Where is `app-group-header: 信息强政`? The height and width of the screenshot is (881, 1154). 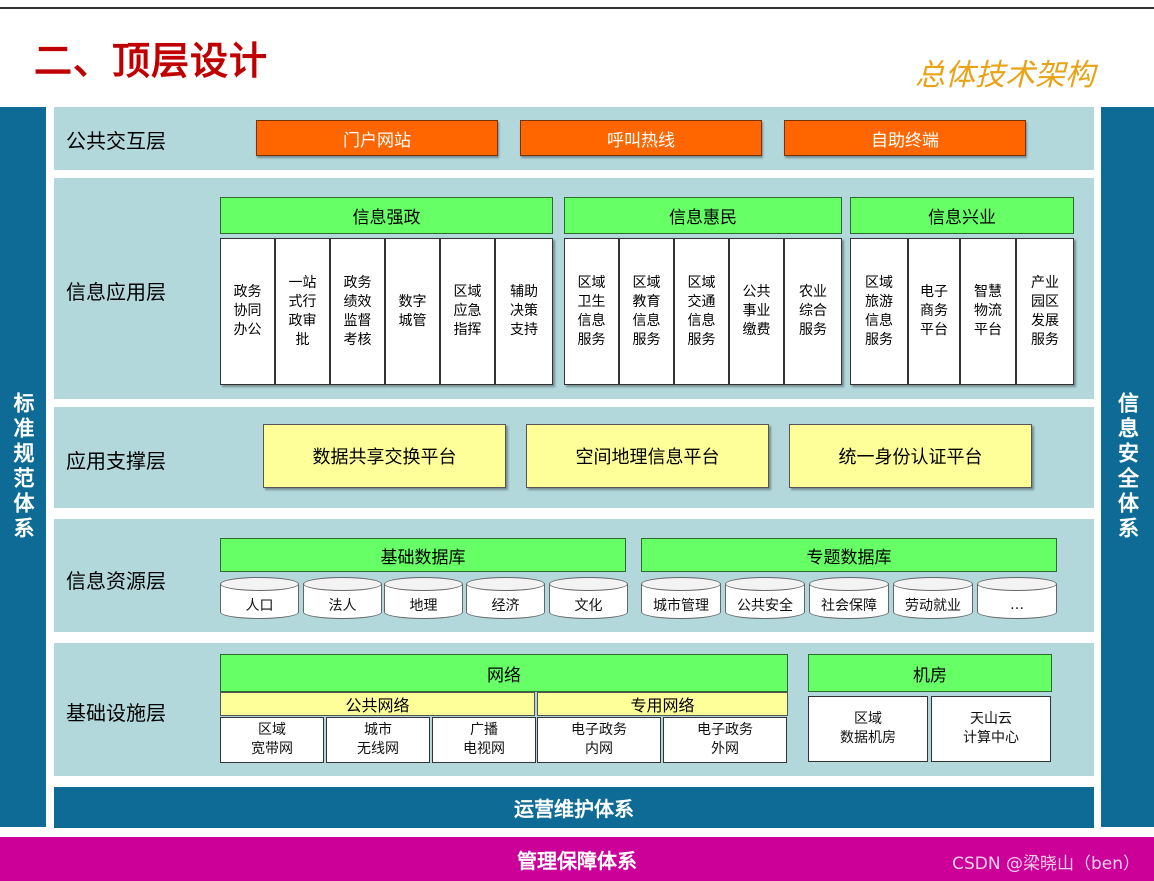 app-group-header: 信息强政 is located at coordinates (386, 215).